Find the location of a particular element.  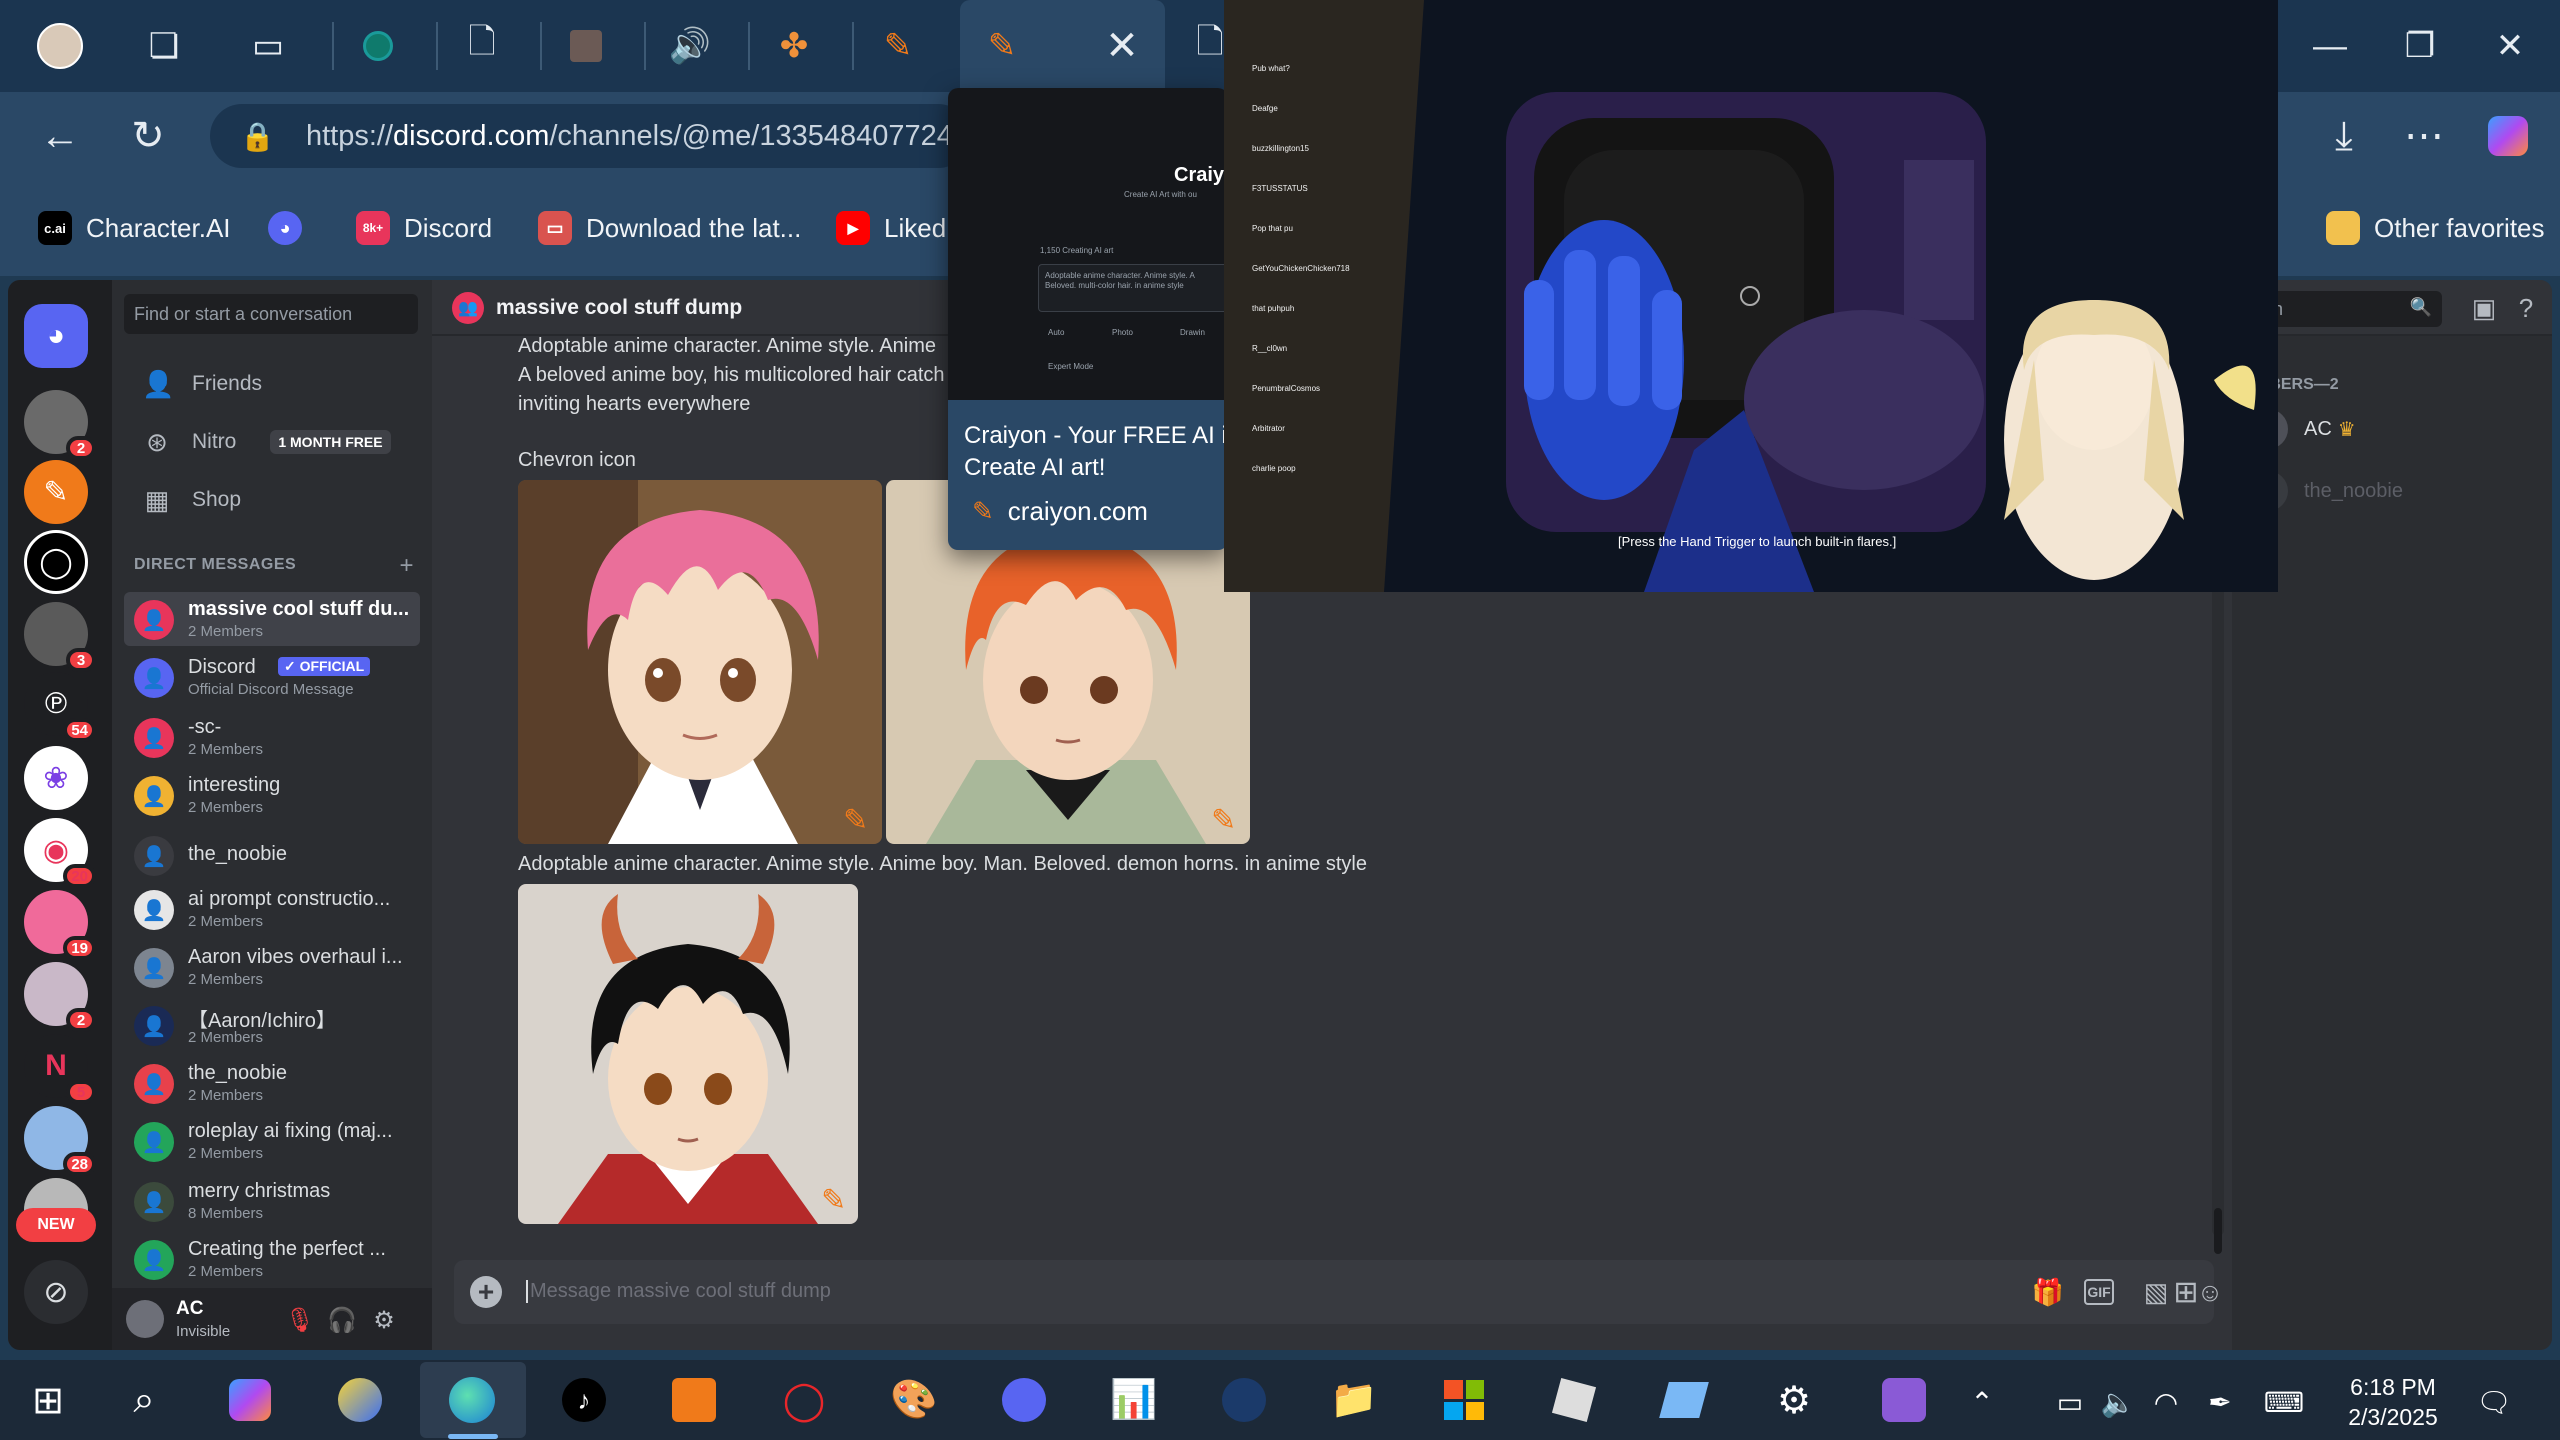

sheet-app-icon: 📊 is located at coordinates (1134, 1400).